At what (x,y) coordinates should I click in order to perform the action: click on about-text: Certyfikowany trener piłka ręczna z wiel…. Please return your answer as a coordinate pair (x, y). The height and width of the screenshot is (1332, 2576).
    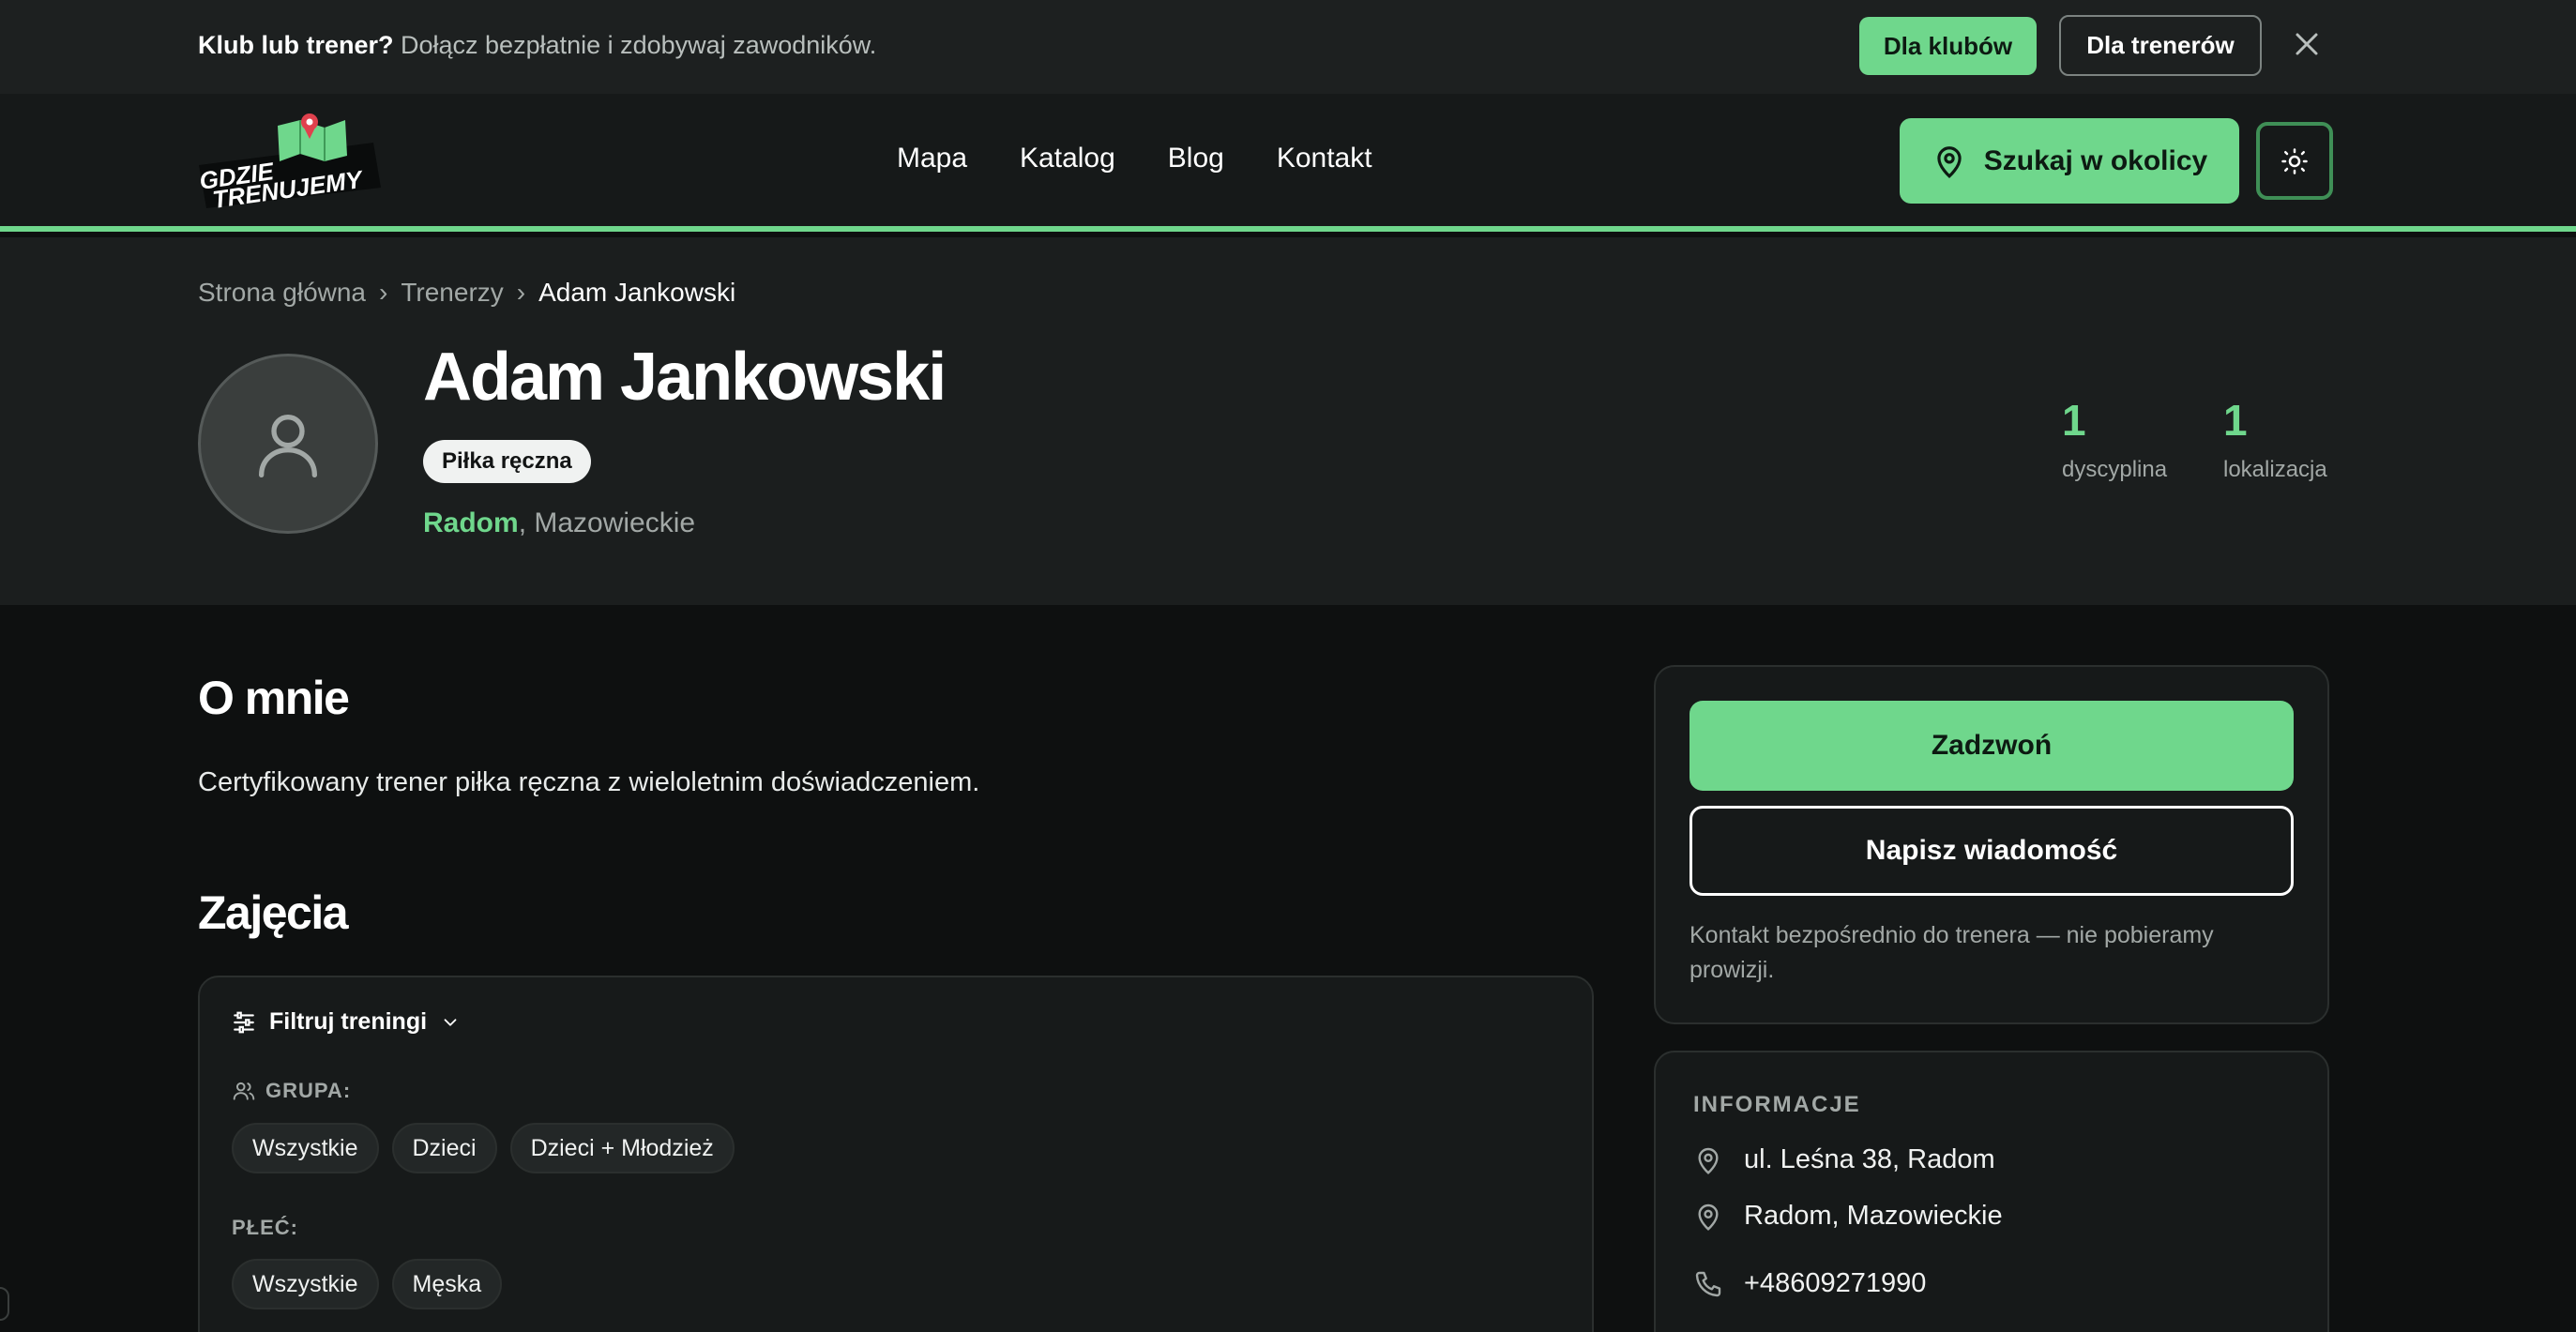
    Looking at the image, I should click on (589, 782).